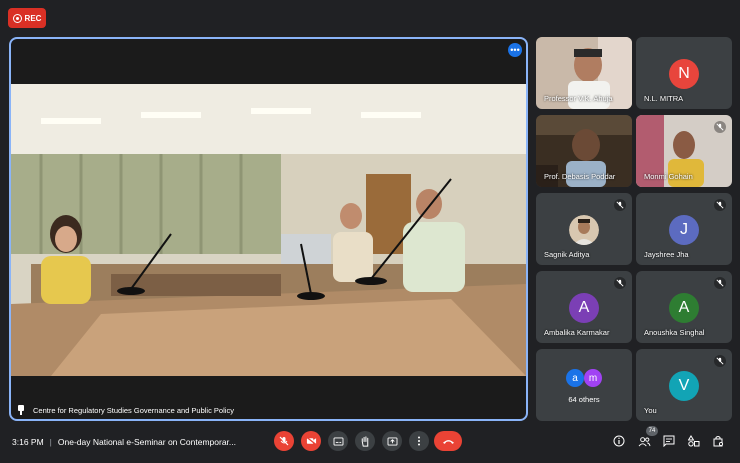  What do you see at coordinates (684, 151) in the screenshot?
I see `participant-tile: Monmi Gohain` at bounding box center [684, 151].